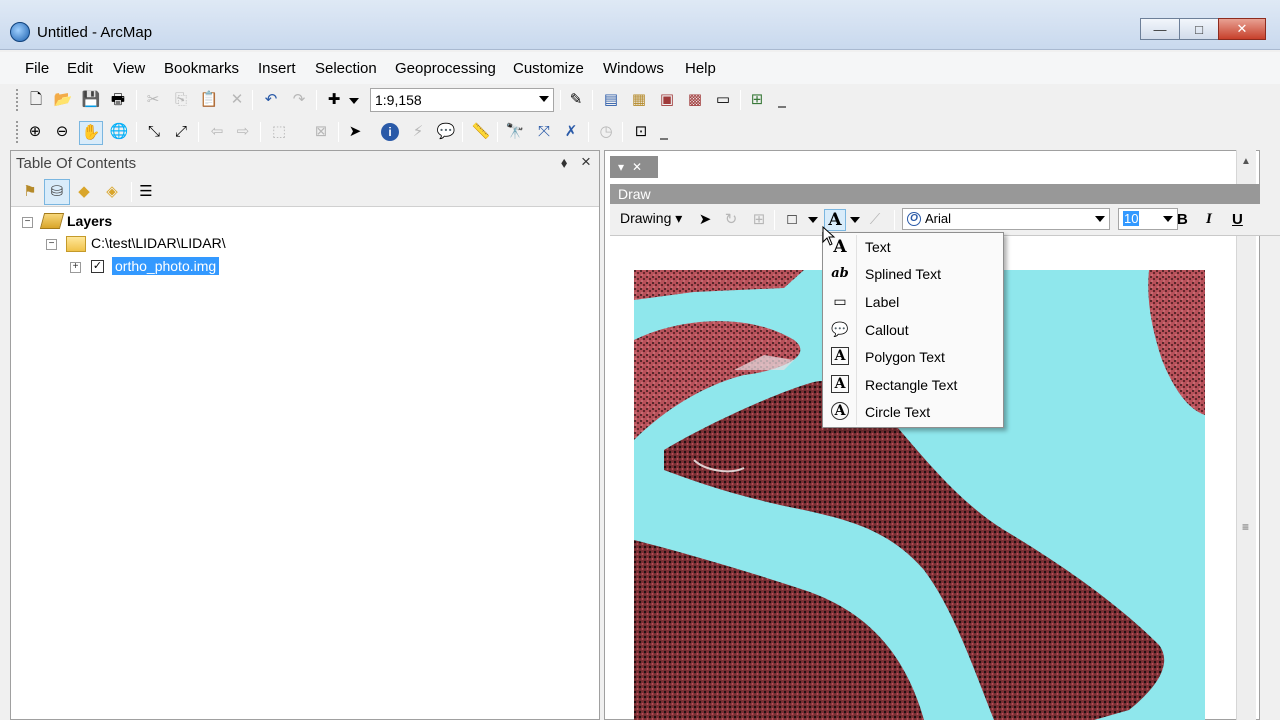 The height and width of the screenshot is (720, 1280). I want to click on editor-toolbar-icon: ✎, so click(576, 100).